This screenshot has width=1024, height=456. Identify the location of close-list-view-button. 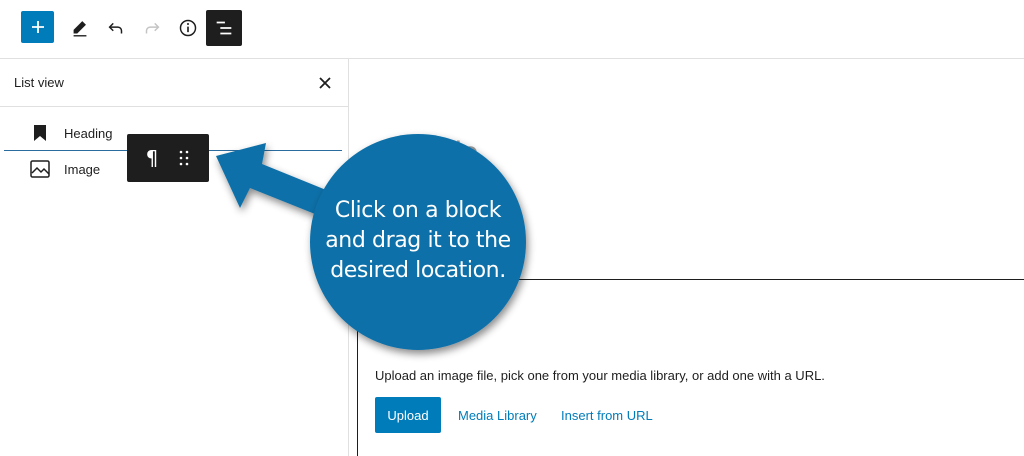
(325, 83).